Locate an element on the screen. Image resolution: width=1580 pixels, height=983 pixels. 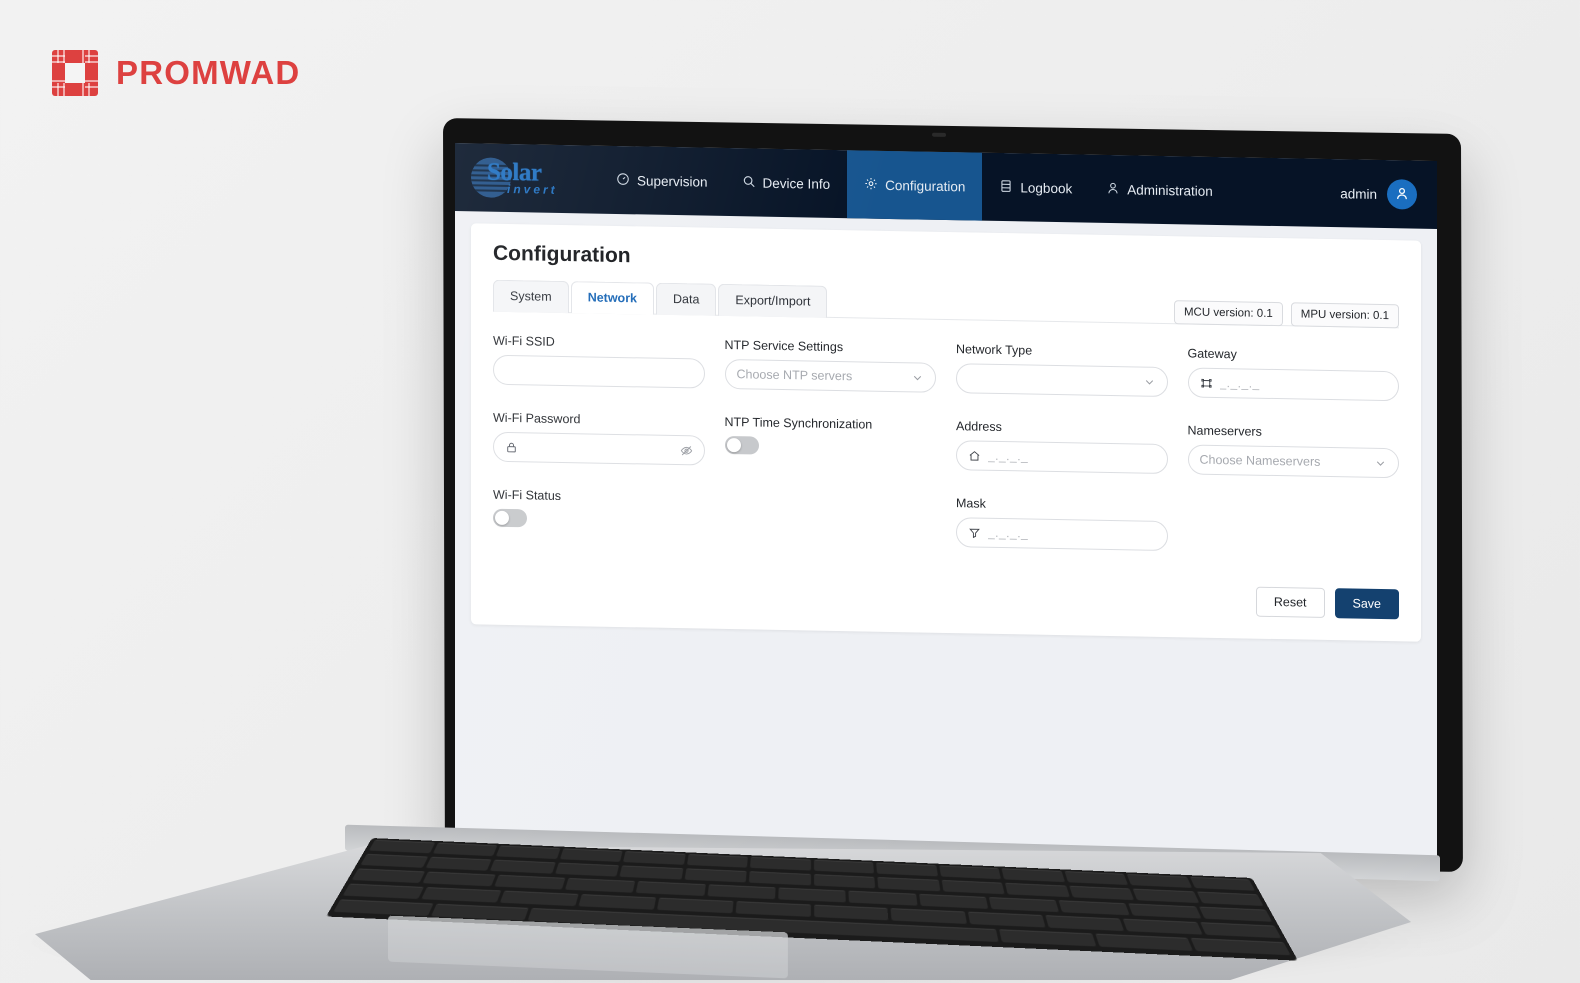
webcam-notch is located at coordinates (938, 134).